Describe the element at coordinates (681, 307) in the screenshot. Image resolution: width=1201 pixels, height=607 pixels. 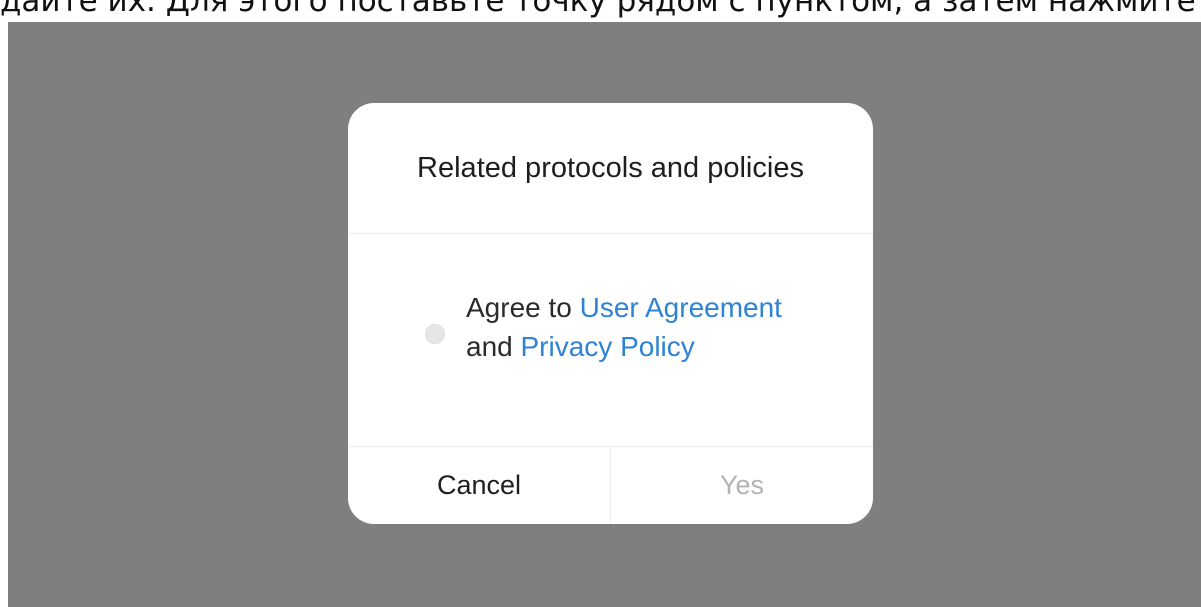
I see `user-agreement-link: User Agreement` at that location.